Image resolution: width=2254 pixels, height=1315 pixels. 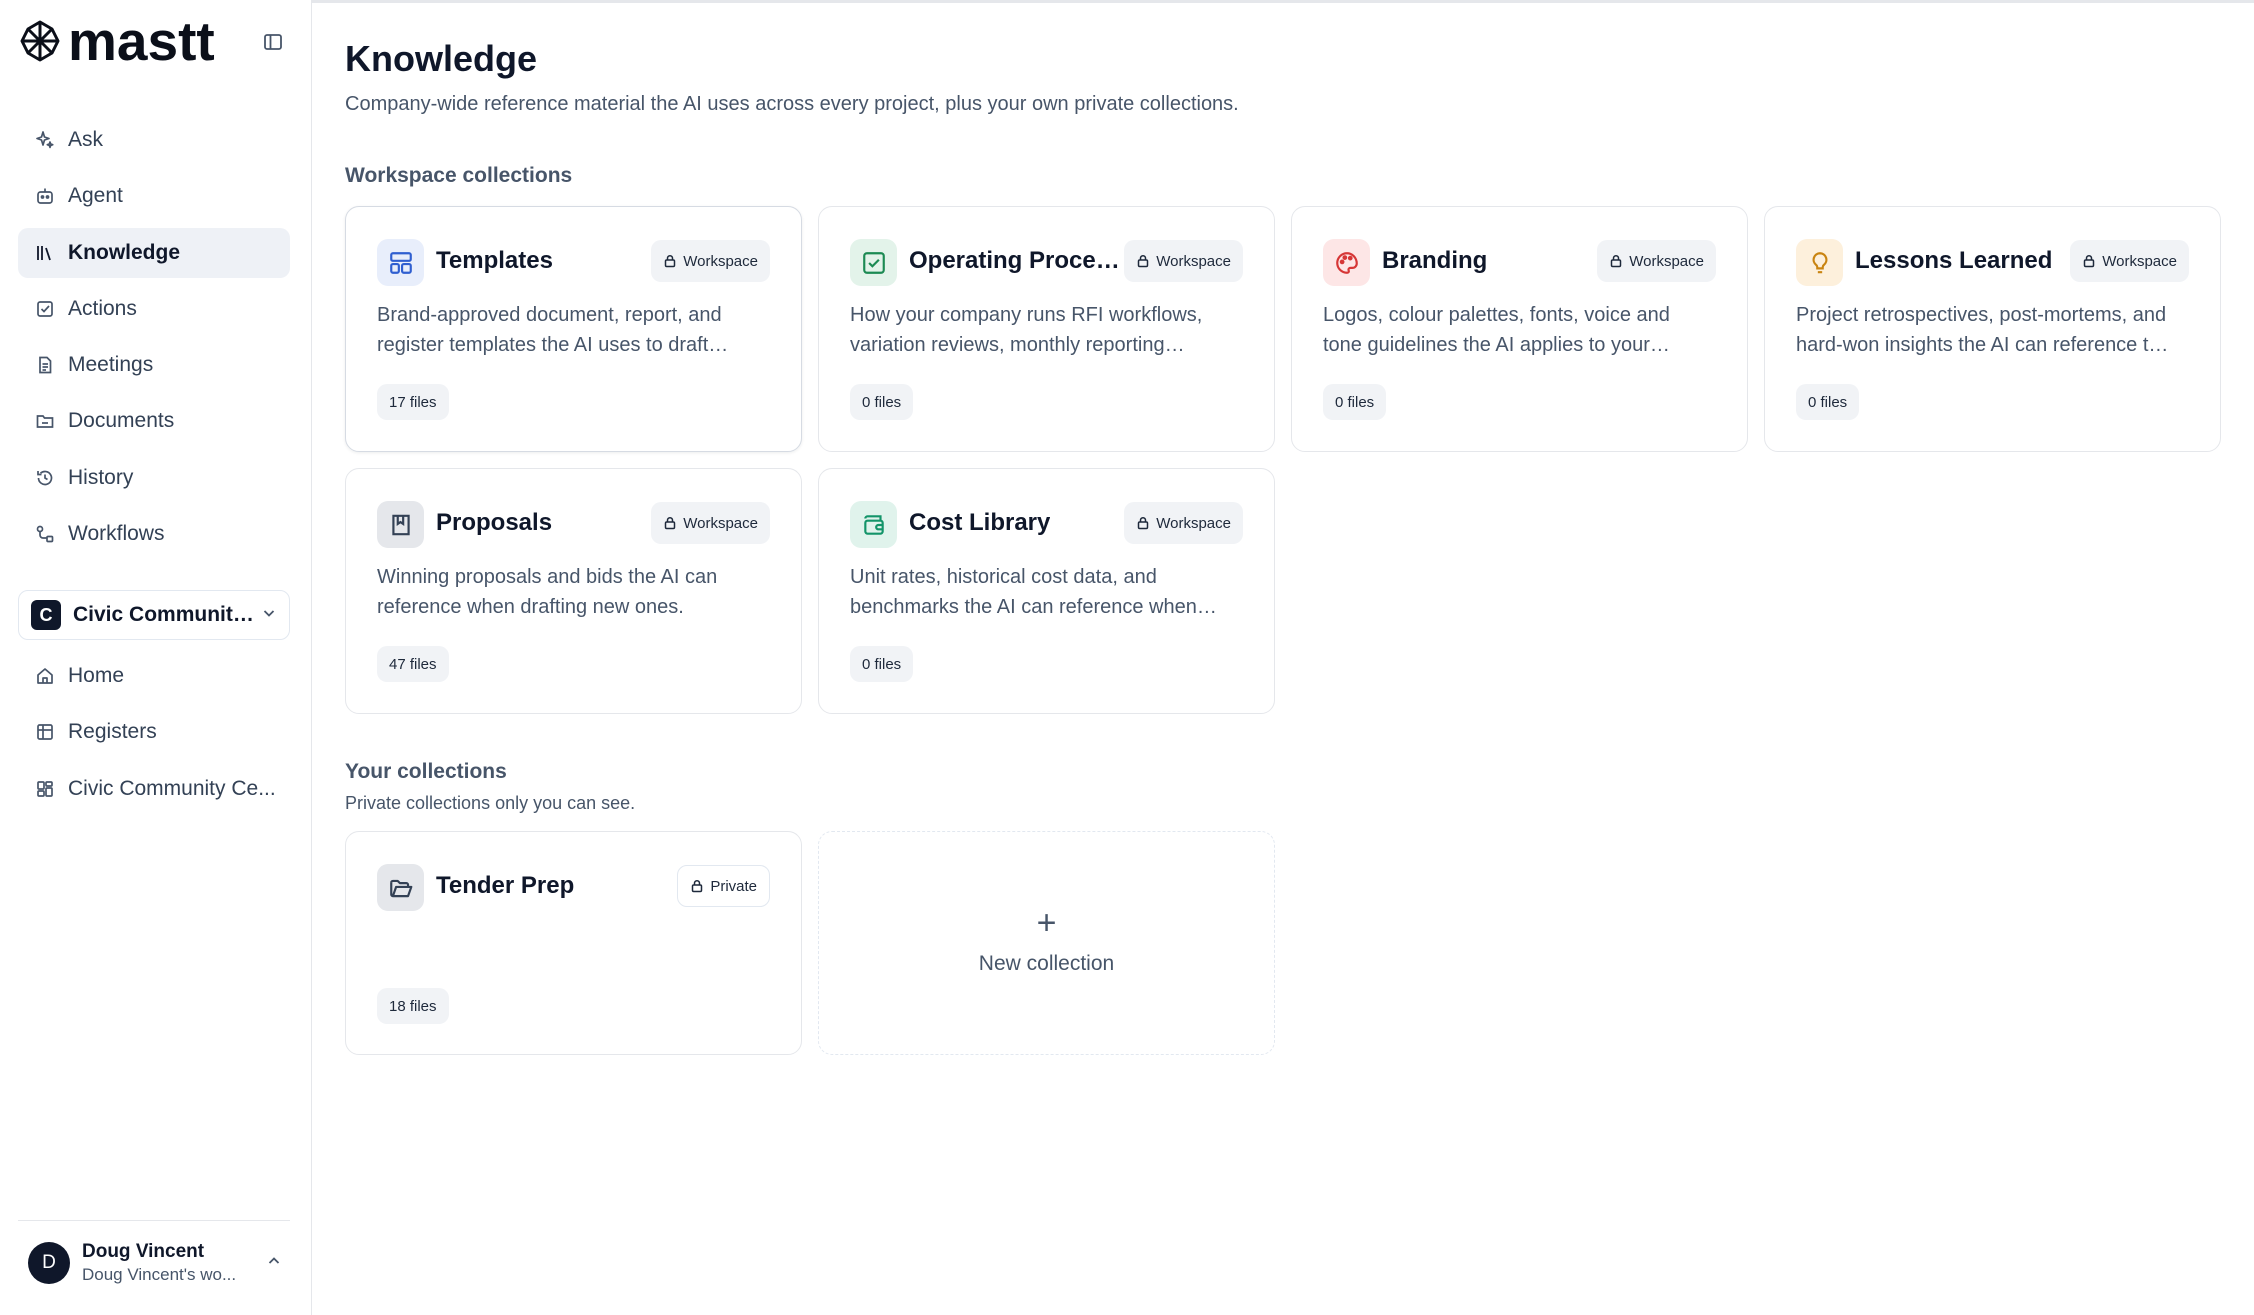 What do you see at coordinates (124, 252) in the screenshot?
I see `nav-label: Knowledge` at bounding box center [124, 252].